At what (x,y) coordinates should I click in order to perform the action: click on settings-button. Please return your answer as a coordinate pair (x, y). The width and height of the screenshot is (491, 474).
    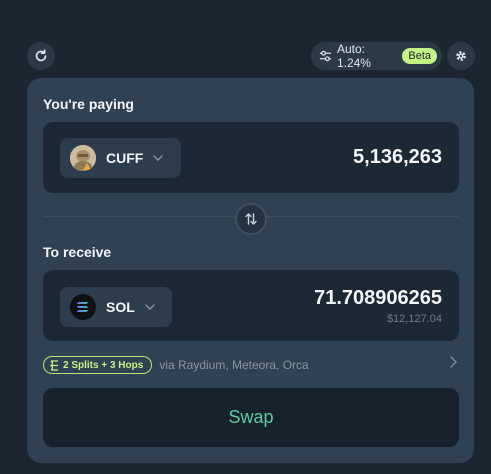
    Looking at the image, I should click on (461, 56).